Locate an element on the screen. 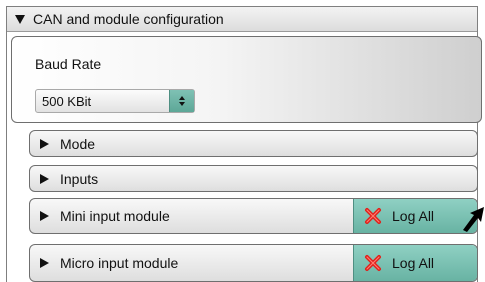 The width and height of the screenshot is (485, 282). micro-log-all-label: Log All is located at coordinates (413, 263).